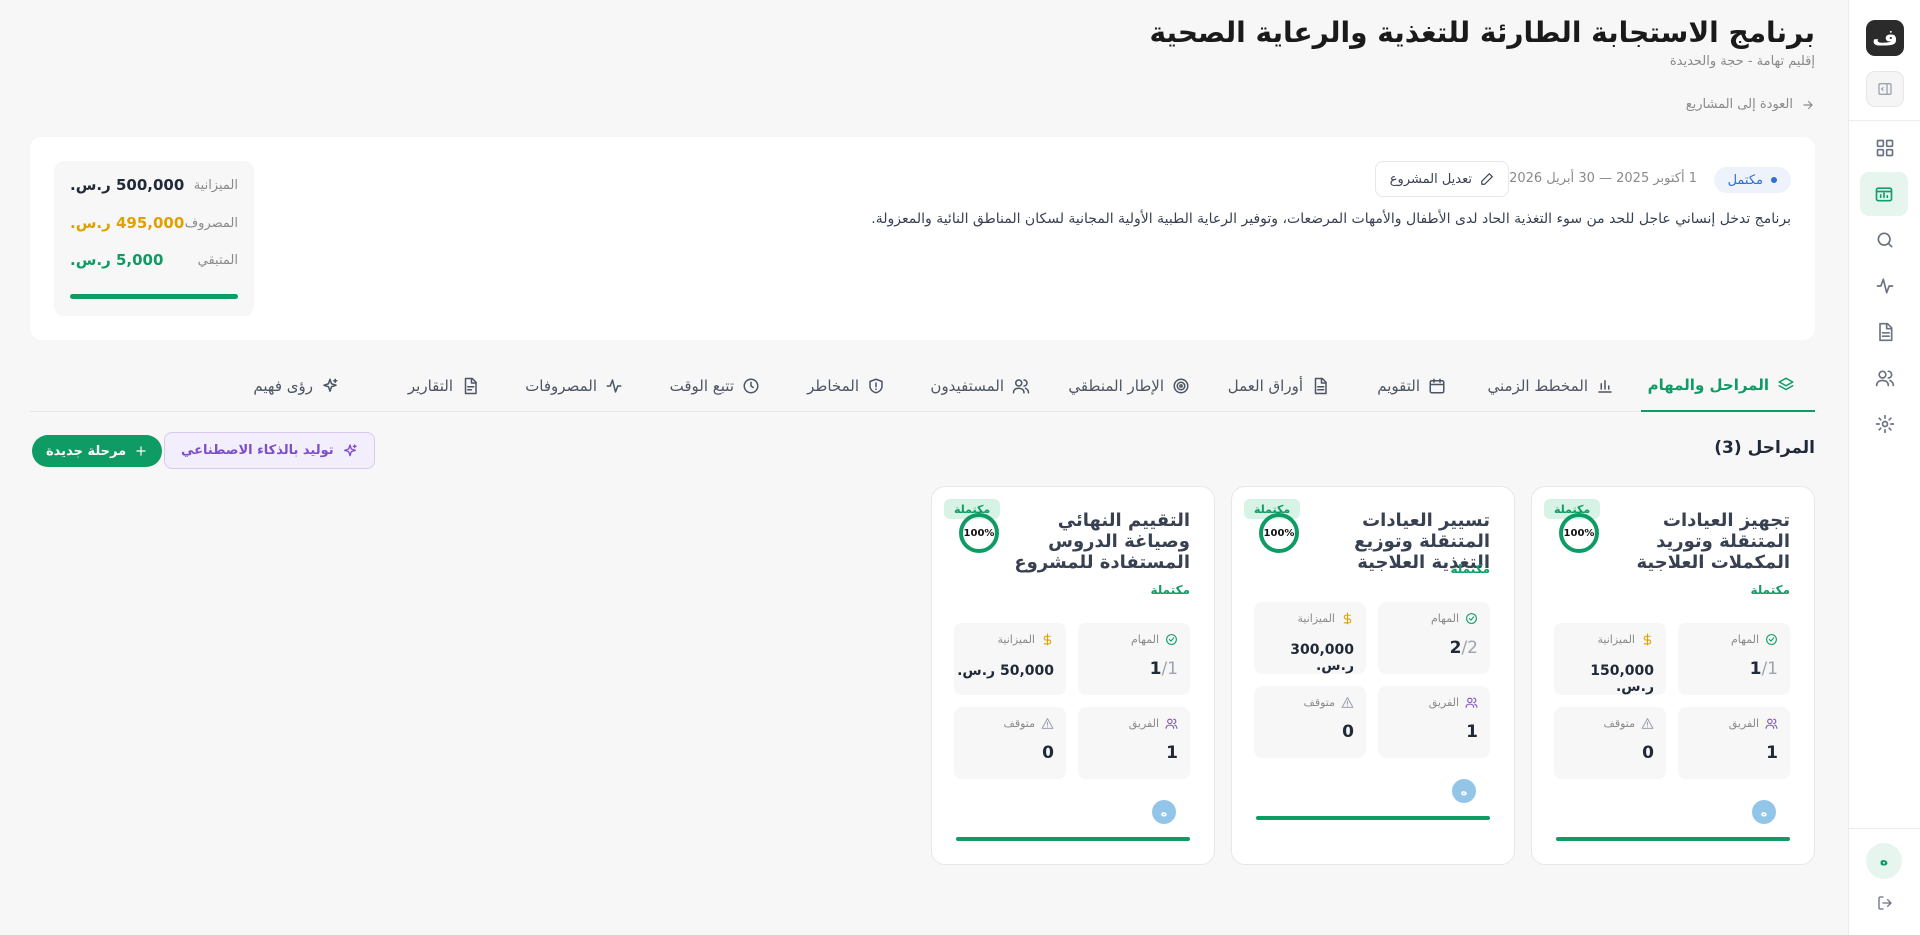  I want to click on settings-icon, so click(1885, 424).